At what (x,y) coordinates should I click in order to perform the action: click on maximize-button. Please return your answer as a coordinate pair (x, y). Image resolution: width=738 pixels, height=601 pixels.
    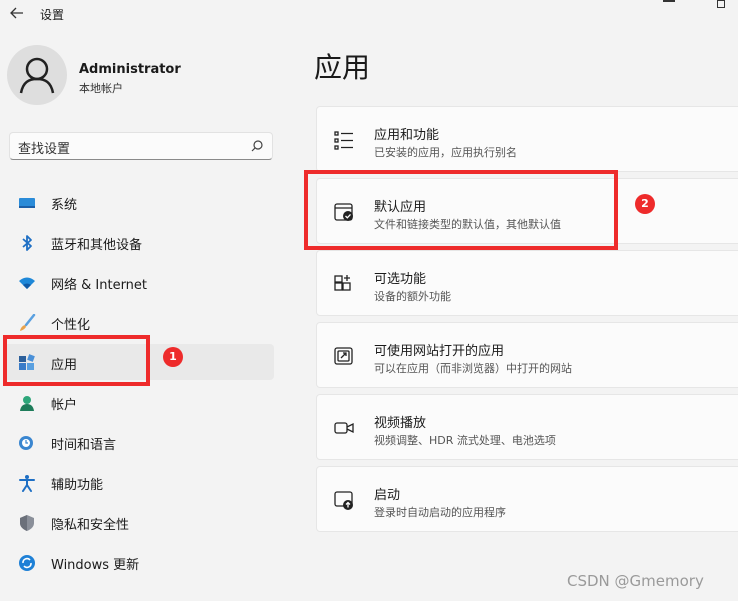
    Looking at the image, I should click on (721, 4).